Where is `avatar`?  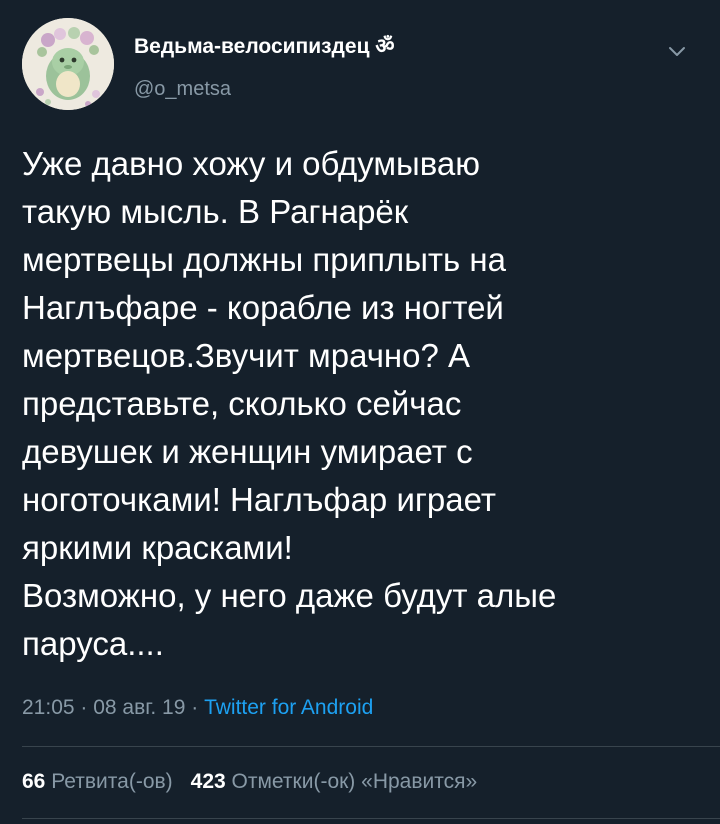
avatar is located at coordinates (68, 64).